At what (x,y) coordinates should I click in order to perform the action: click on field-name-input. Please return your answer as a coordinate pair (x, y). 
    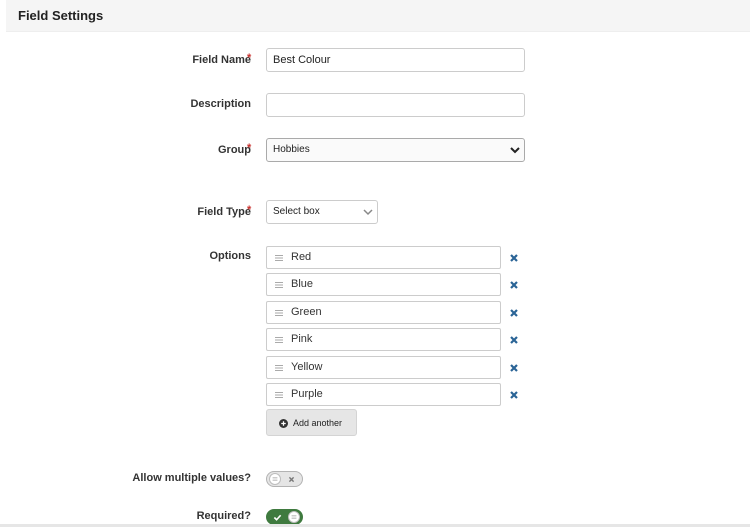
    Looking at the image, I should click on (395, 60).